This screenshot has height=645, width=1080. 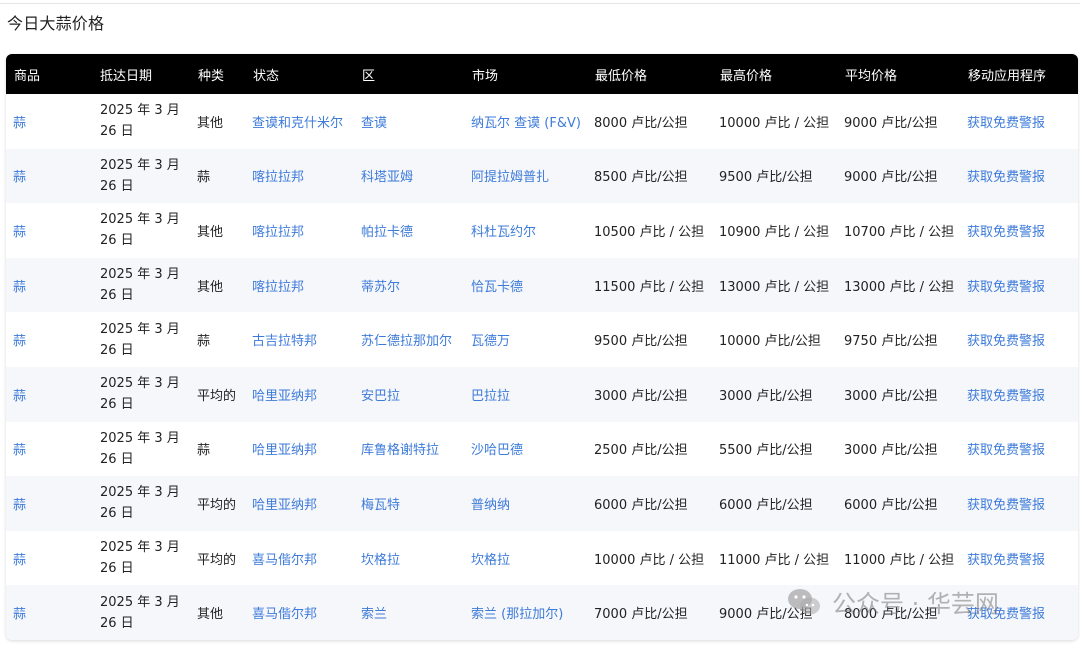 What do you see at coordinates (409, 503) in the screenshot?
I see `district-link: 梅瓦特` at bounding box center [409, 503].